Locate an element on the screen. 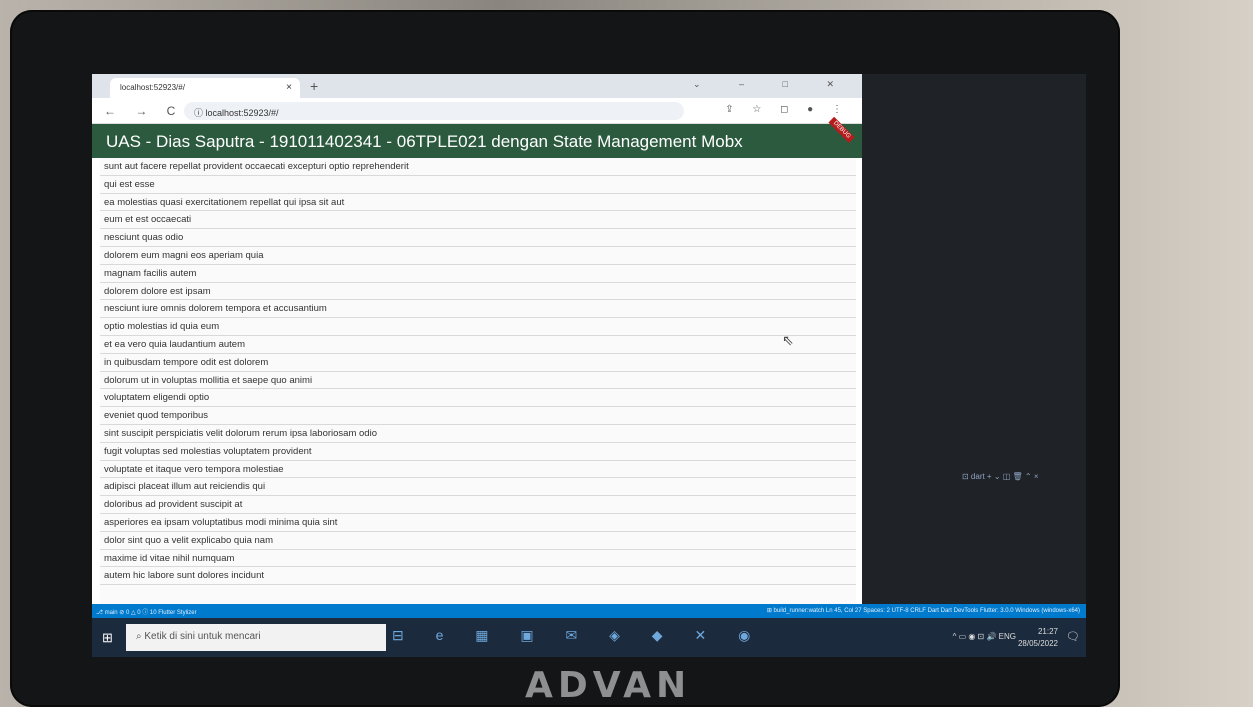 The image size is (1253, 707). taskbar-search: ⌕ Ketik di sini untuk mencari is located at coordinates (256, 637).